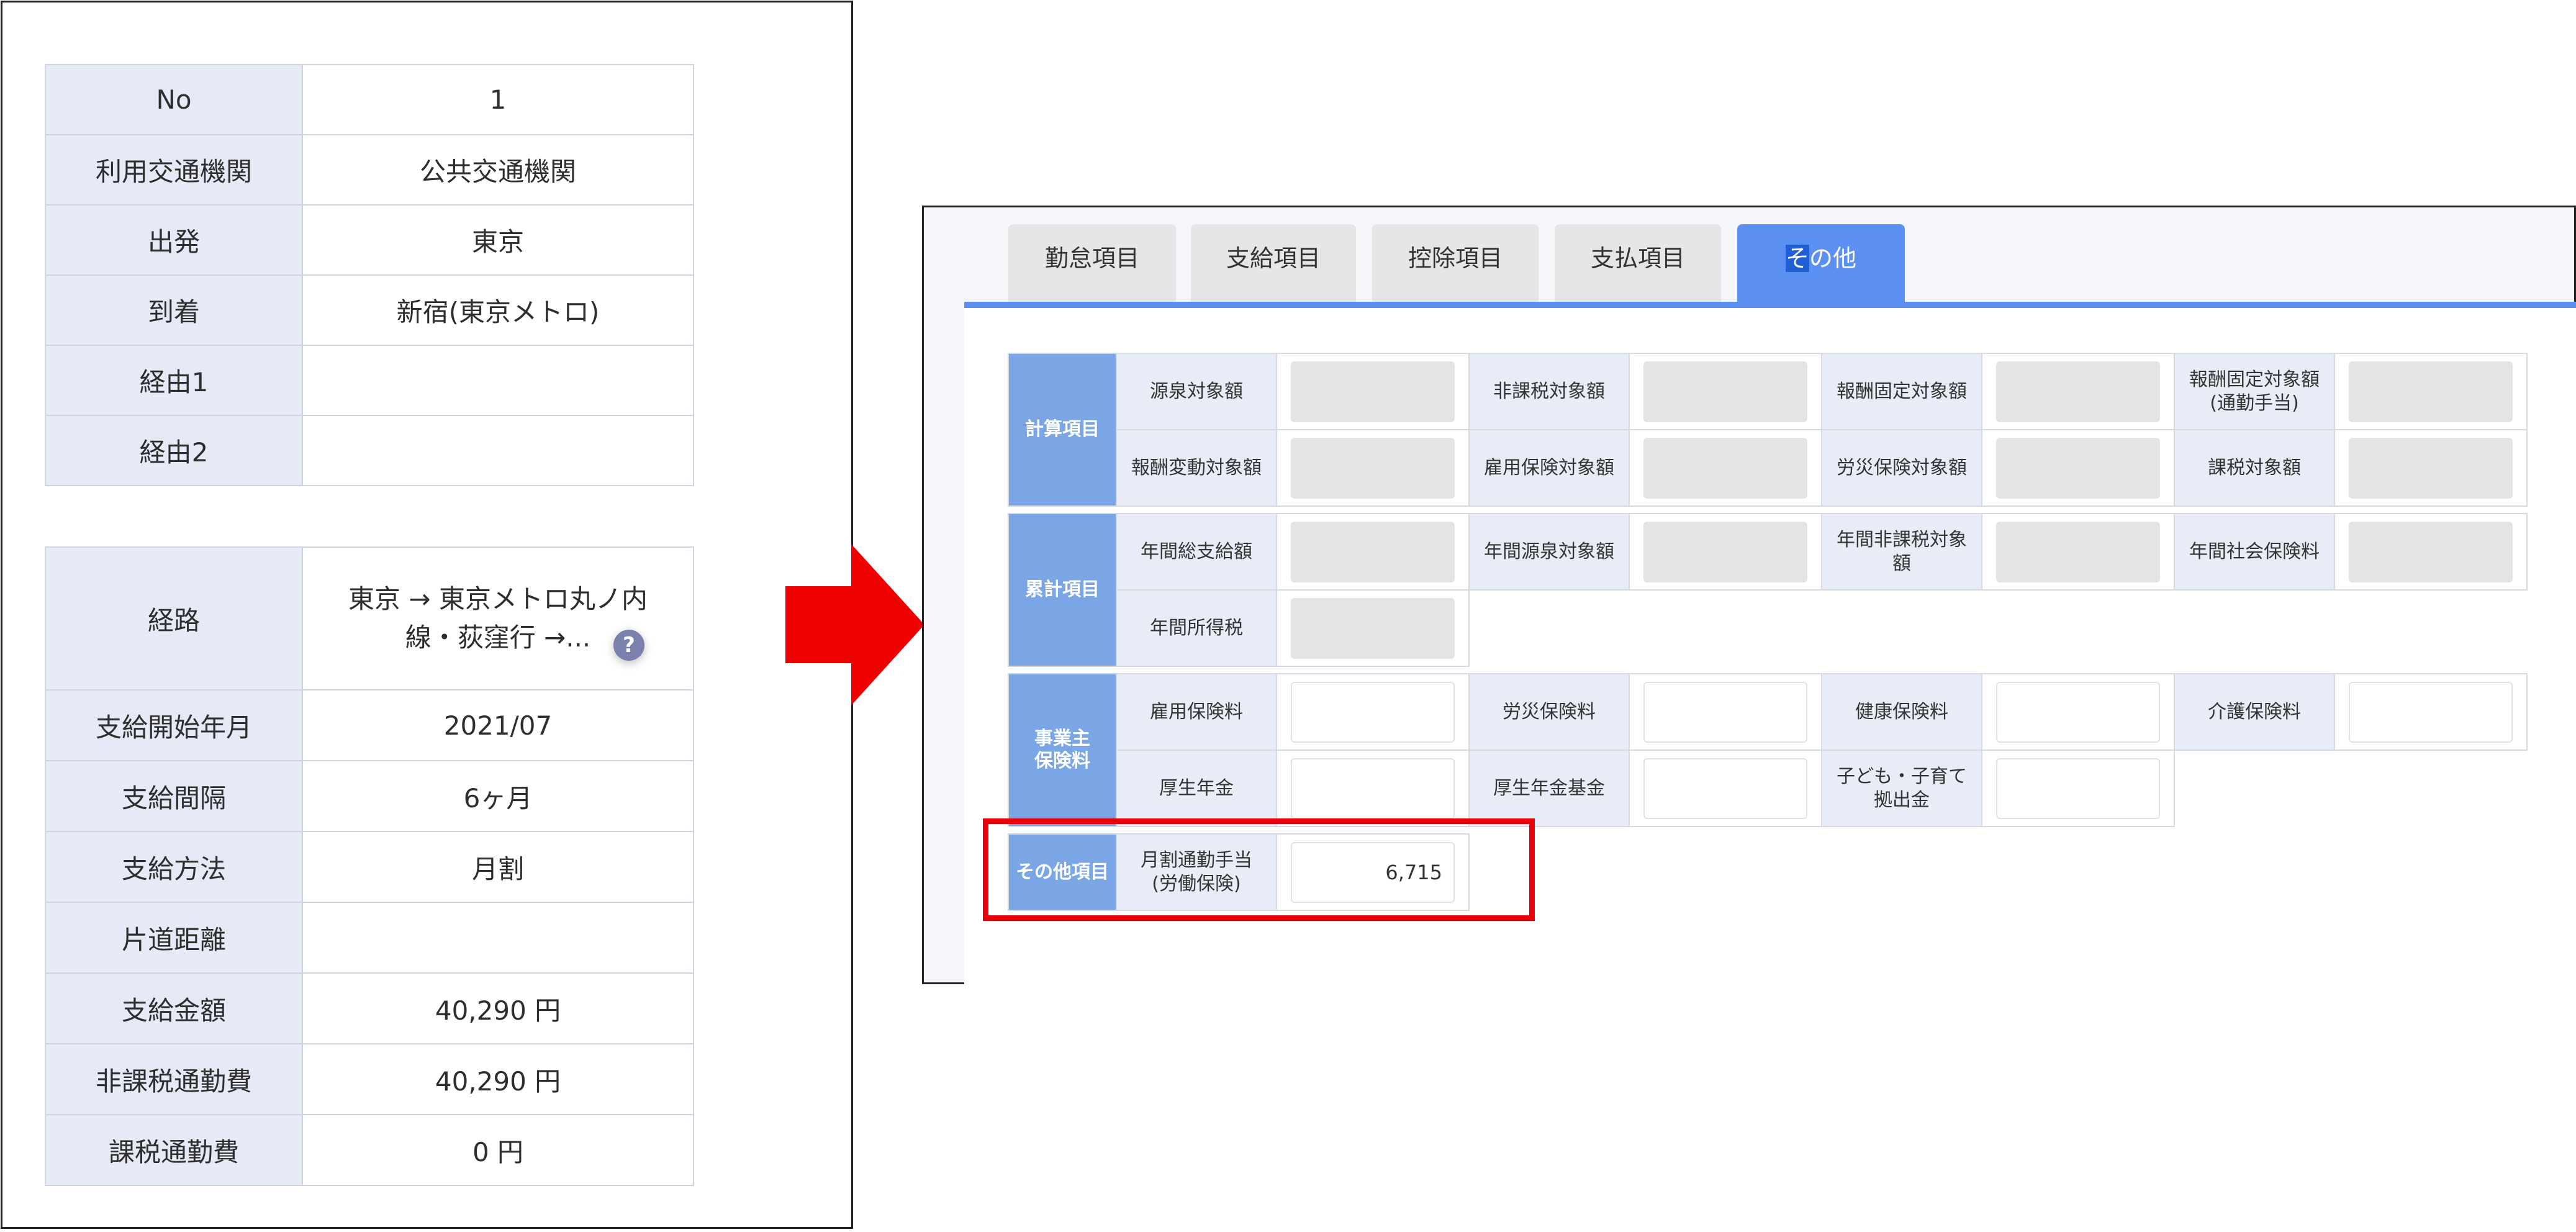  What do you see at coordinates (174, 310) in the screenshot?
I see `row-label-arrival: 到着` at bounding box center [174, 310].